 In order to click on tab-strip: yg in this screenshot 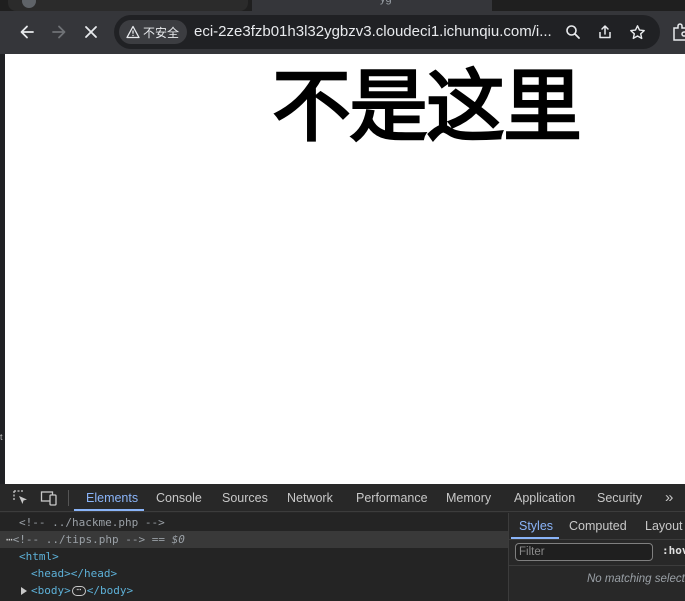, I will do `click(342, 5)`.